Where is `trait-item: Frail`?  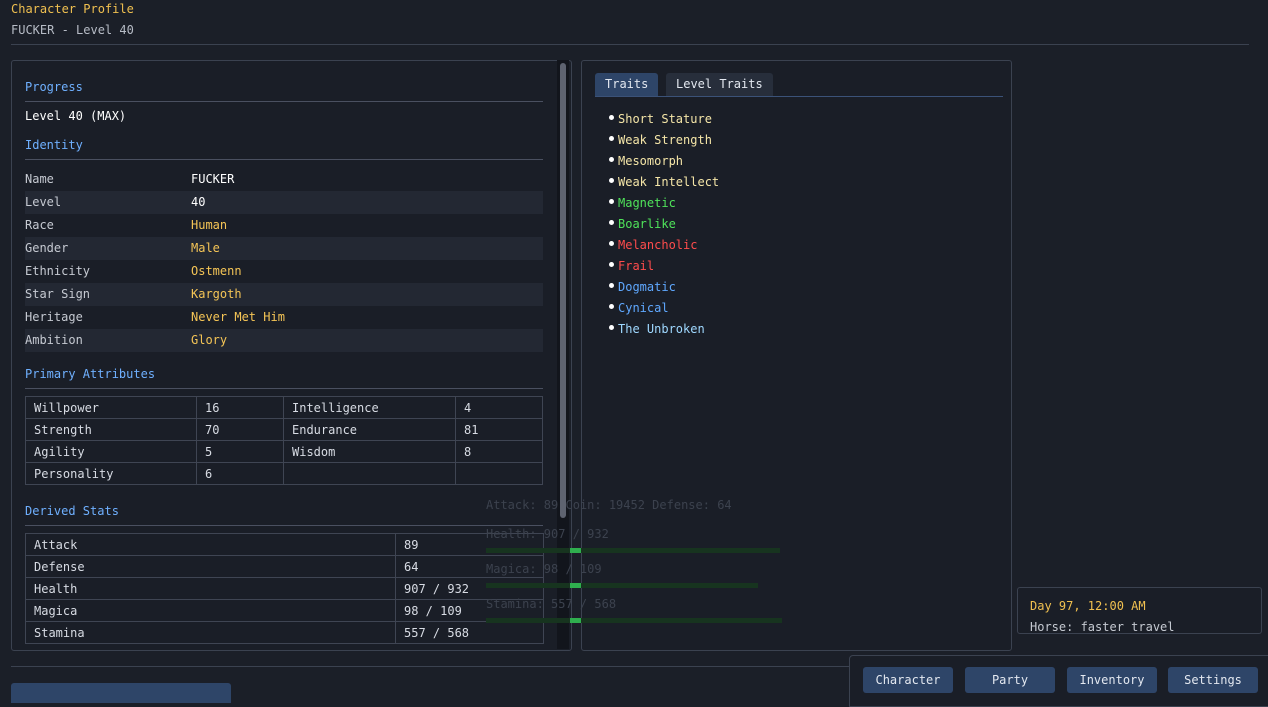
trait-item: Frail is located at coordinates (631, 266).